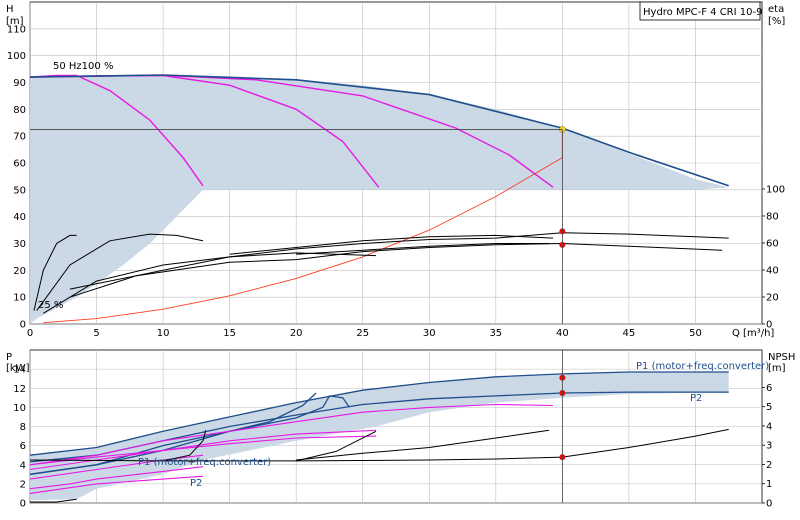 This screenshot has width=800, height=520. I want to click on upper-ylabel-left: H, so click(10, 9).